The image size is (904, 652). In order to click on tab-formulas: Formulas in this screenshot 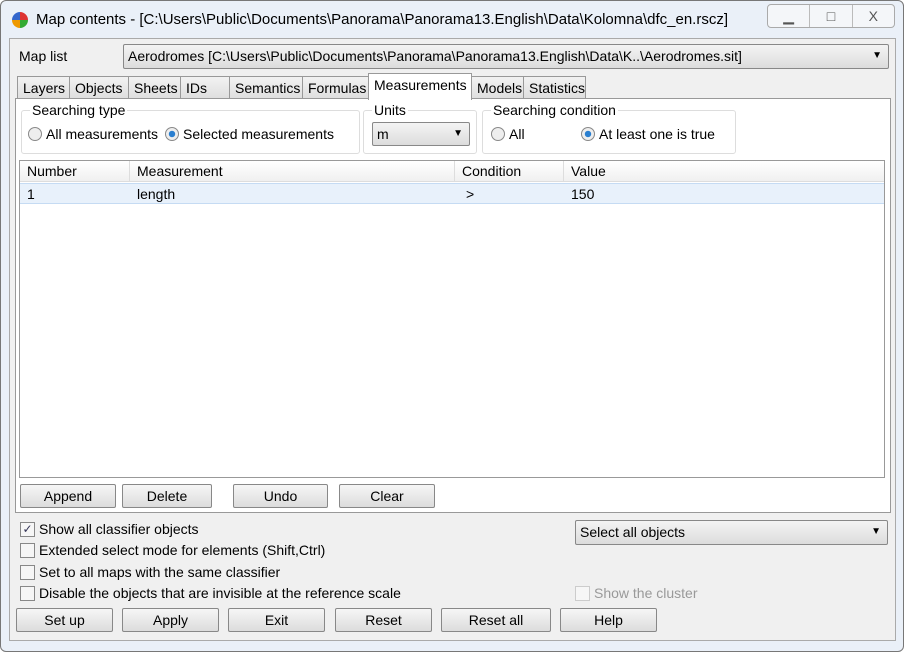, I will do `click(335, 87)`.